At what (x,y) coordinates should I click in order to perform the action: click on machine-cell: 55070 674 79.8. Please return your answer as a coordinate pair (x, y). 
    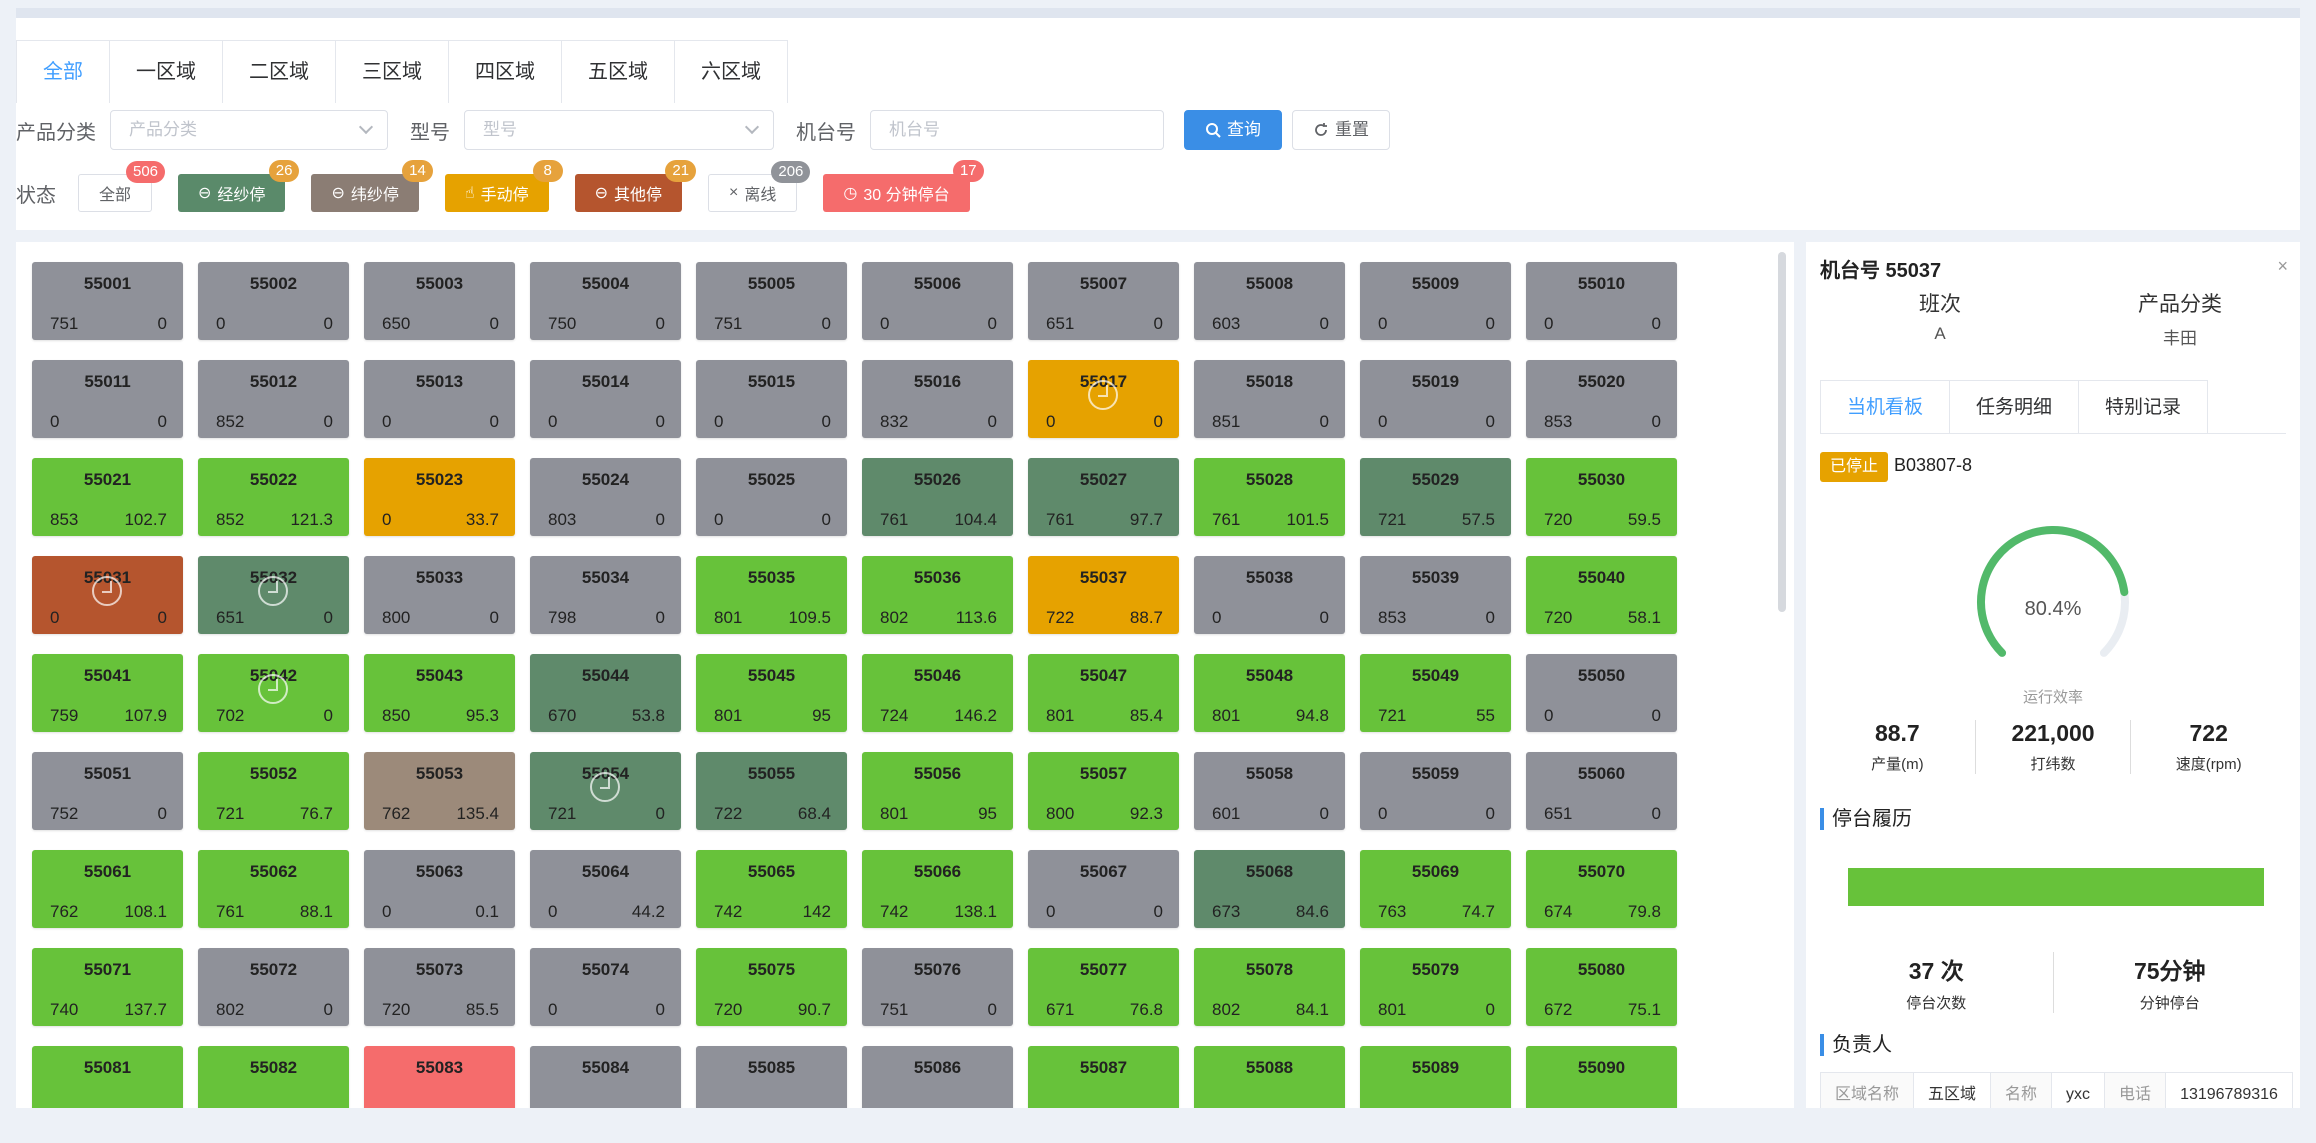
    Looking at the image, I should click on (1601, 889).